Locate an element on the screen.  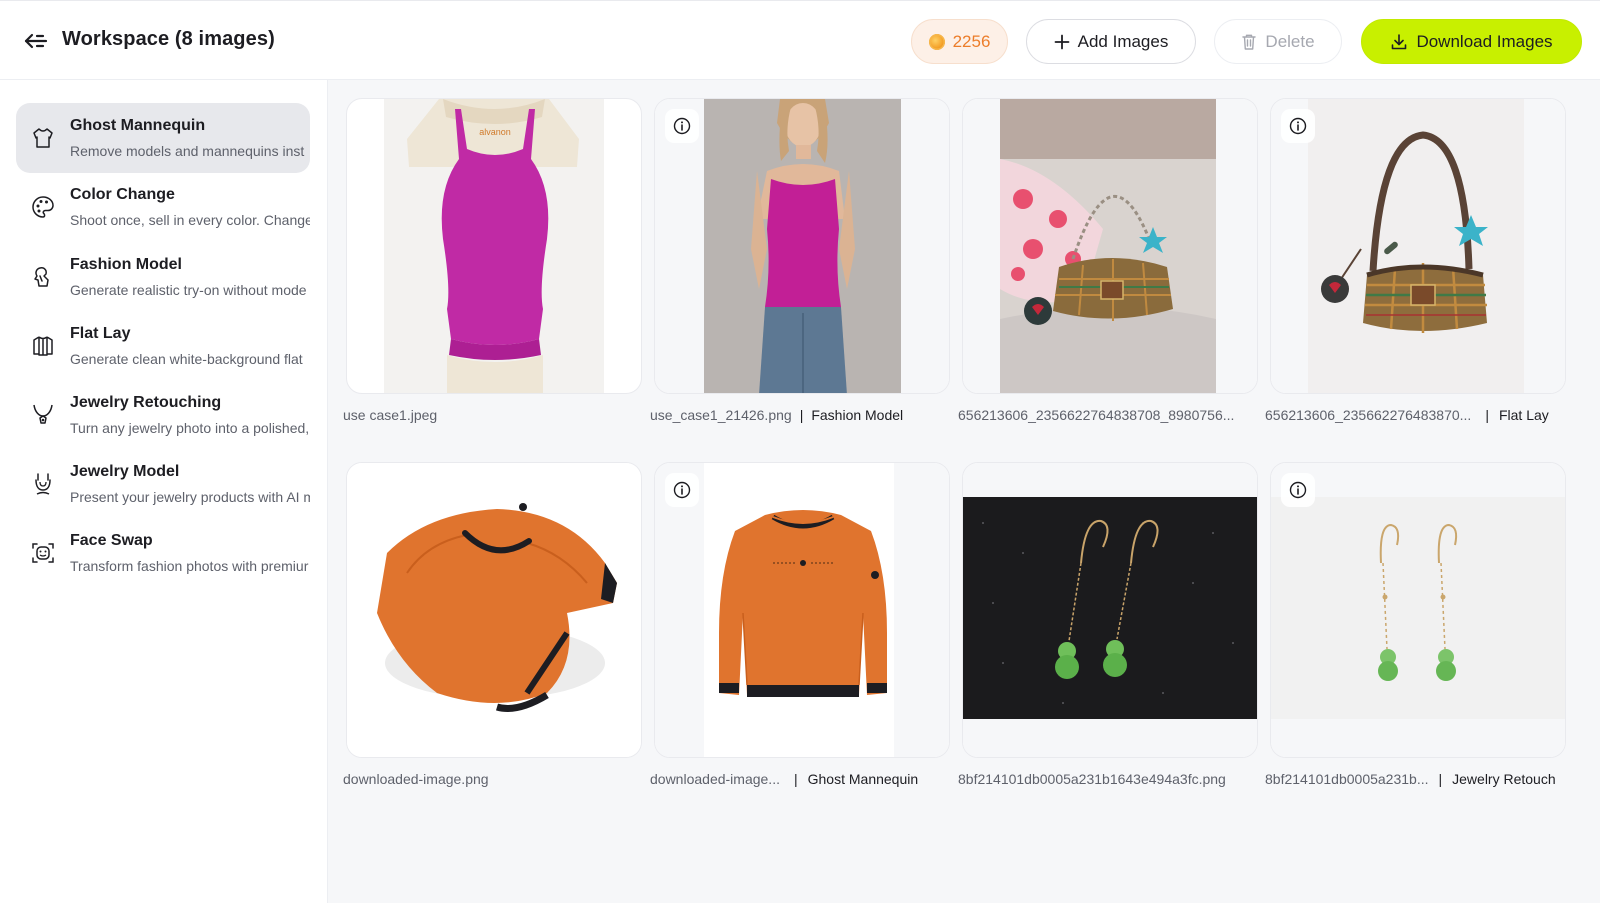
sidebar-item-label: Jewelry Model is located at coordinates (125, 471).